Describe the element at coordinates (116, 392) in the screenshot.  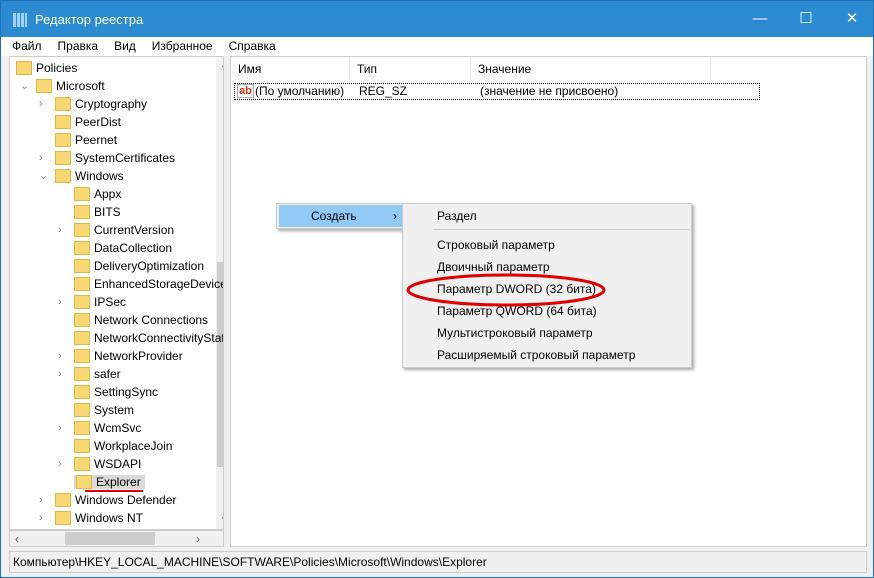
I see `tree-item: SettingSync` at that location.